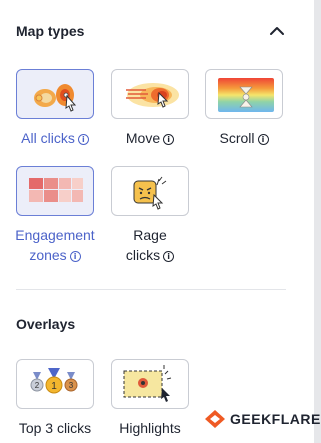 The image size is (321, 443). I want to click on map-type-move, so click(150, 94).